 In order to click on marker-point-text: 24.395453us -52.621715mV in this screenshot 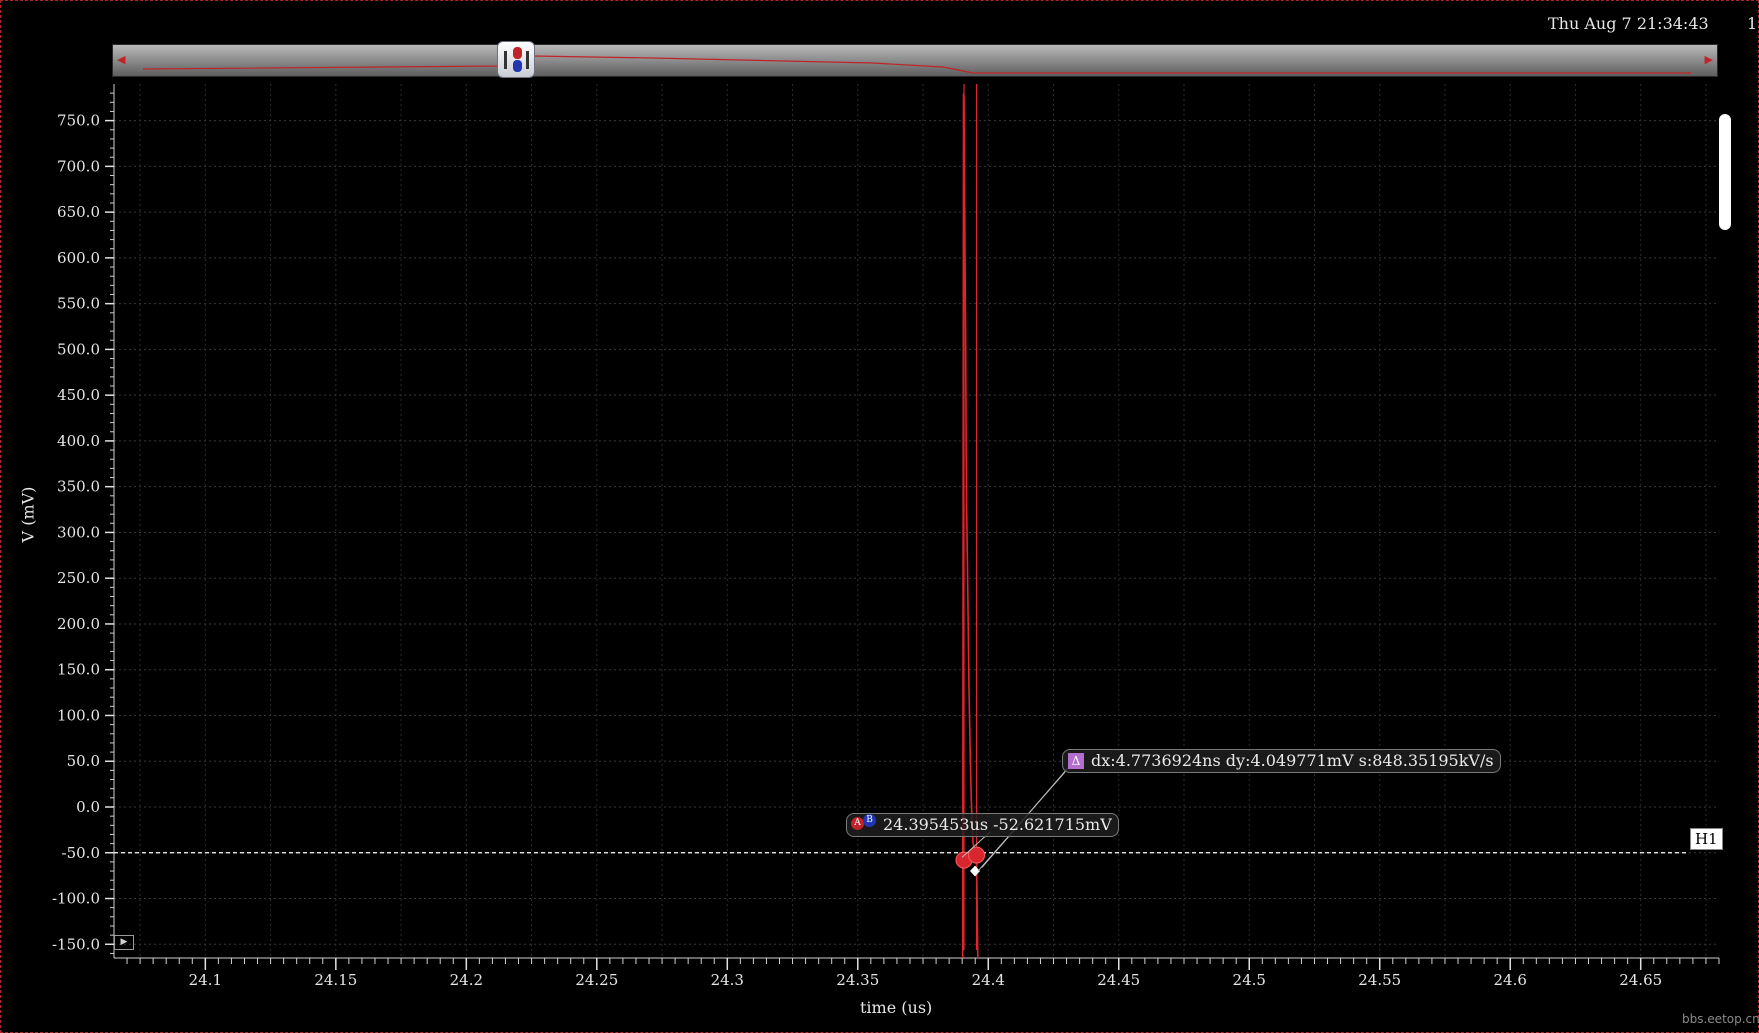, I will do `click(997, 824)`.